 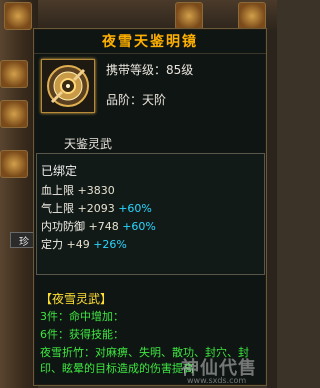 I want to click on stat-value: +3830, so click(x=96, y=190).